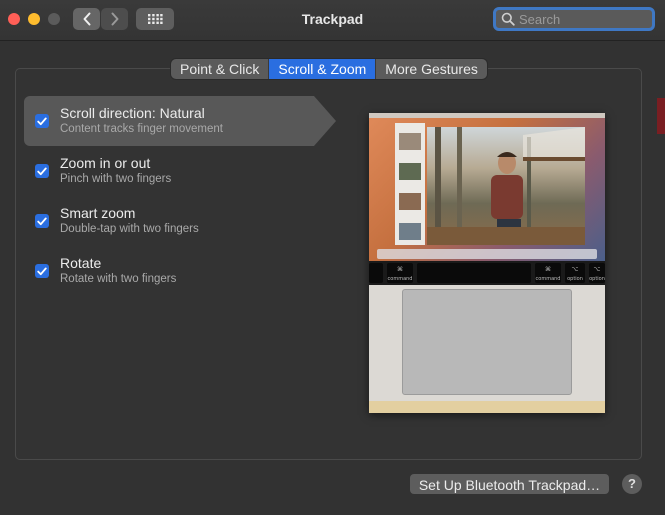 This screenshot has width=665, height=515. I want to click on option-title: Smart zoom, so click(98, 213).